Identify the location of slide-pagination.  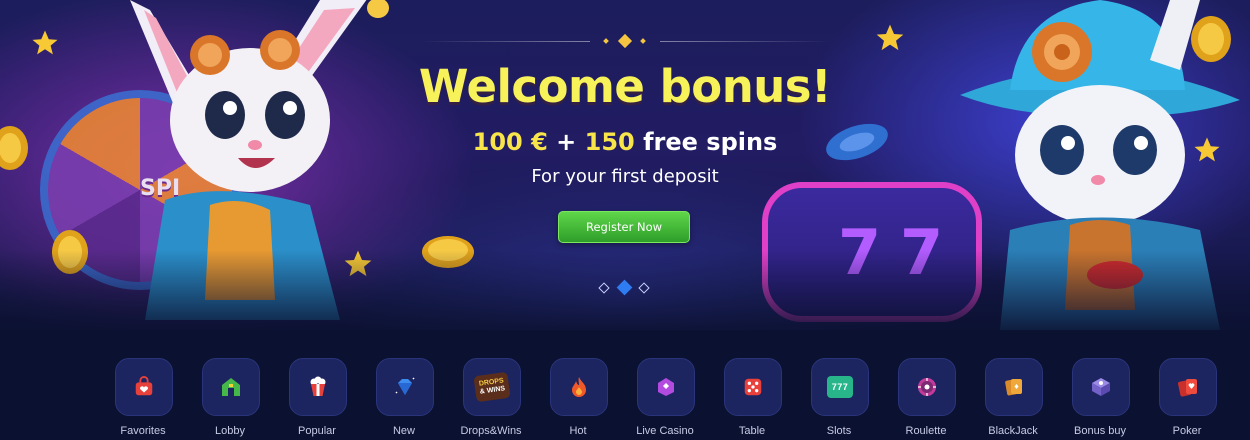
(626, 287).